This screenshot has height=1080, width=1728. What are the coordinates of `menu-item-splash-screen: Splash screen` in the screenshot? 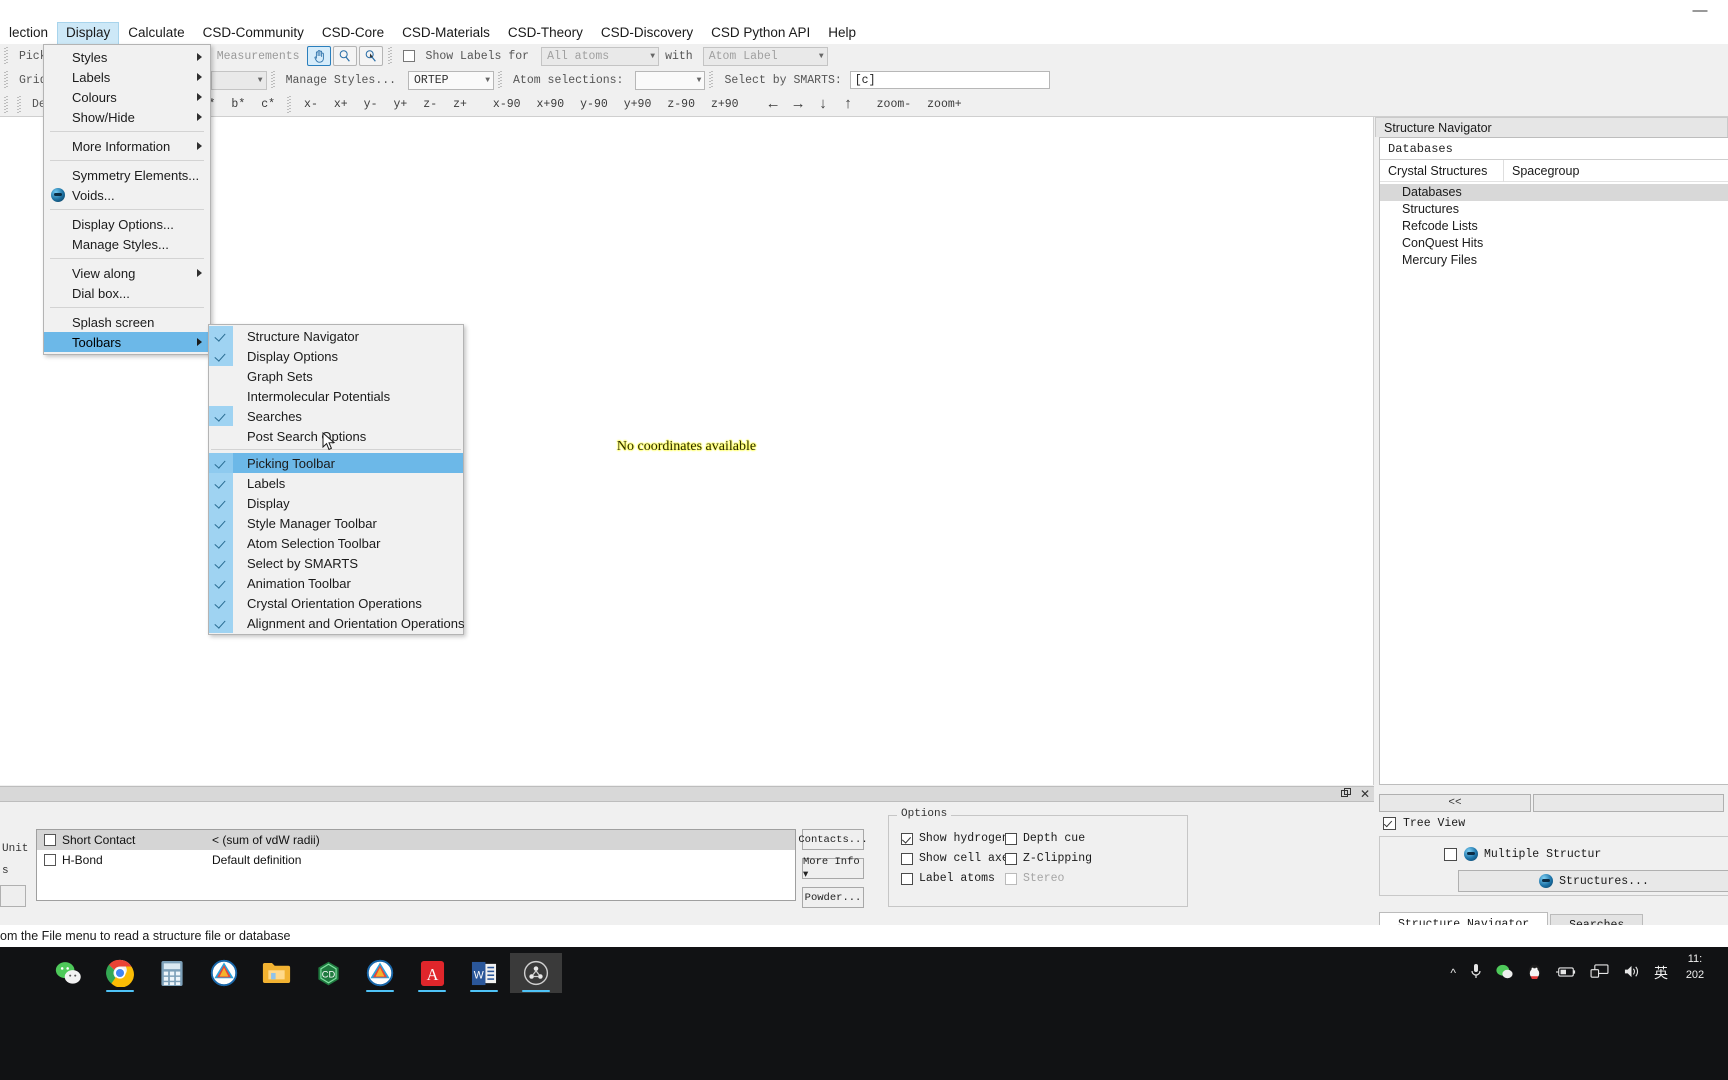 It's located at (127, 322).